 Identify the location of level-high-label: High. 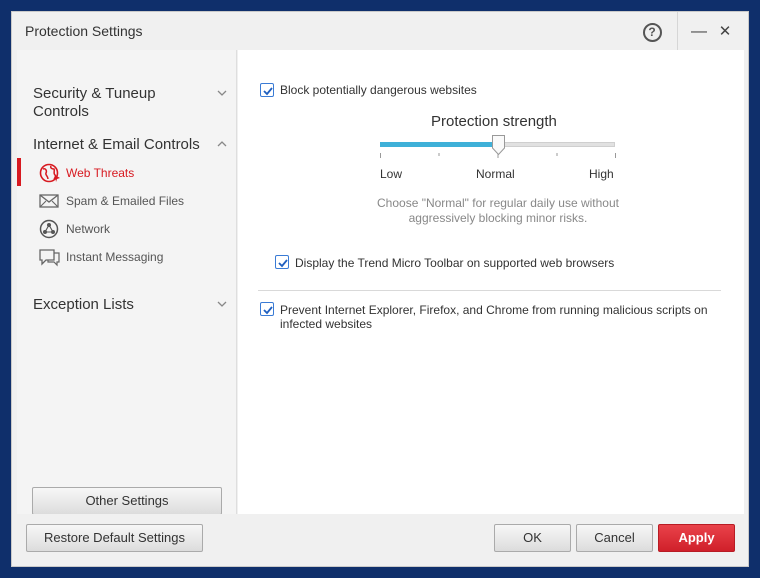
(601, 174).